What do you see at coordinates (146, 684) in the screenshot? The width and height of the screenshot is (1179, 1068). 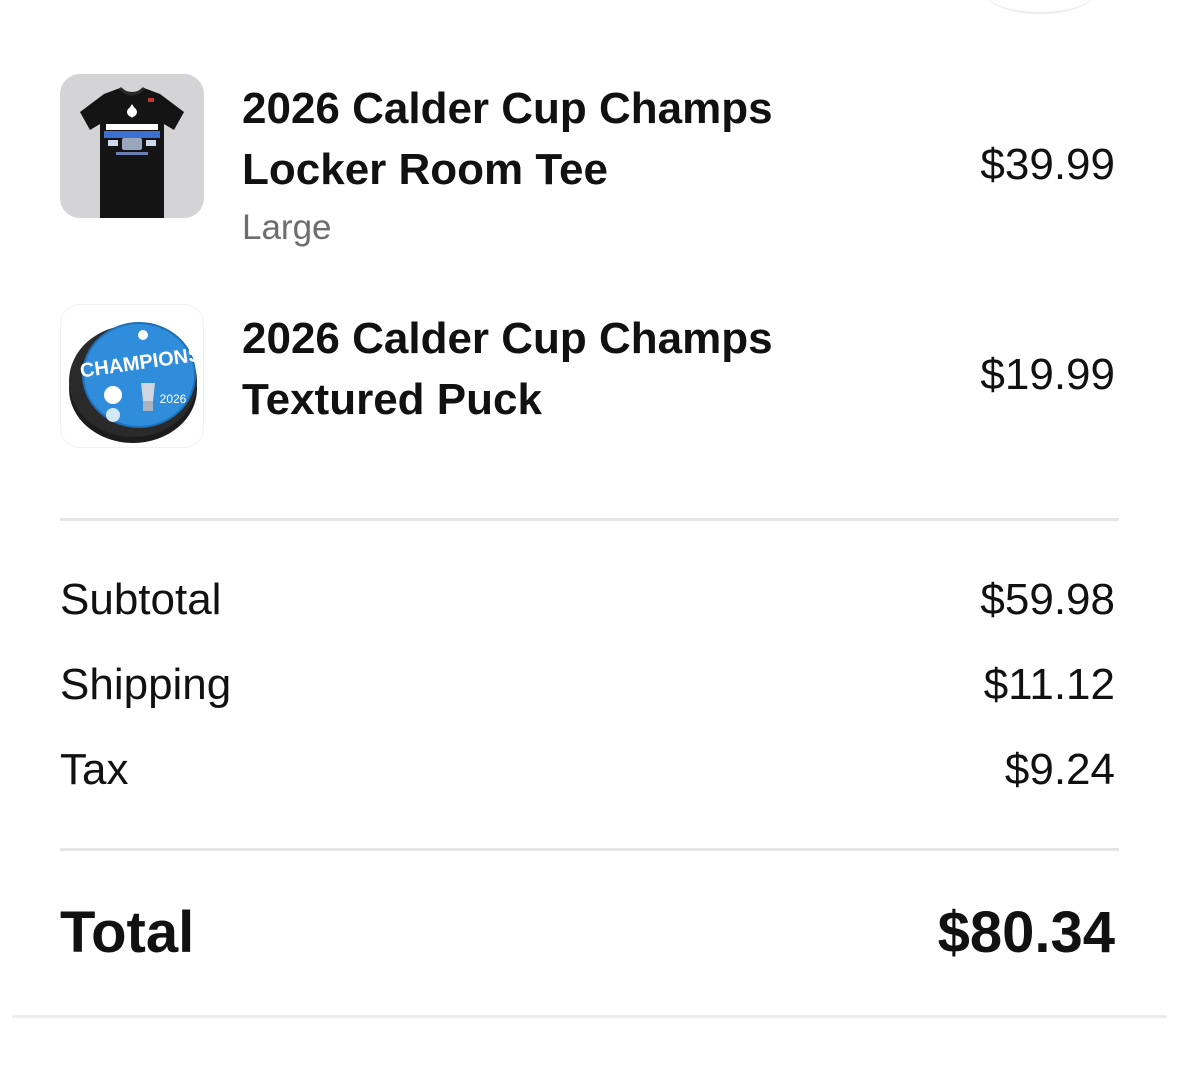 I see `shipping-label: Shipping` at bounding box center [146, 684].